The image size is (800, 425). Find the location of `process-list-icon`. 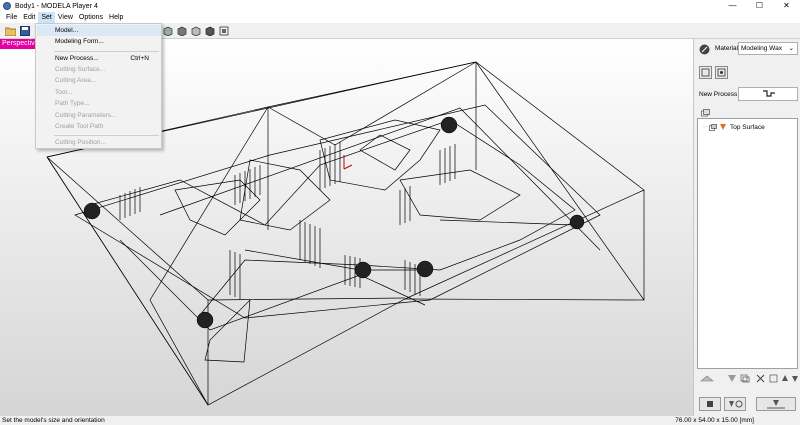

process-list-icon is located at coordinates (705, 113).